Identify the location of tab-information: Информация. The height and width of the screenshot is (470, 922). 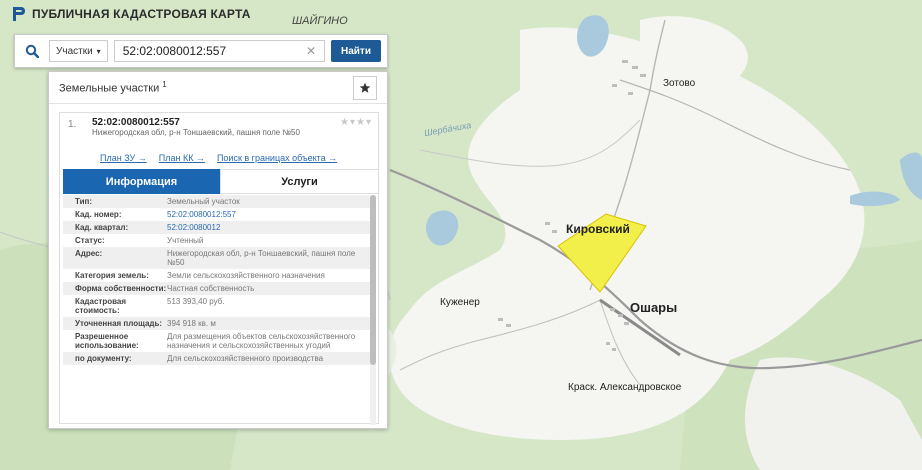
(141, 181).